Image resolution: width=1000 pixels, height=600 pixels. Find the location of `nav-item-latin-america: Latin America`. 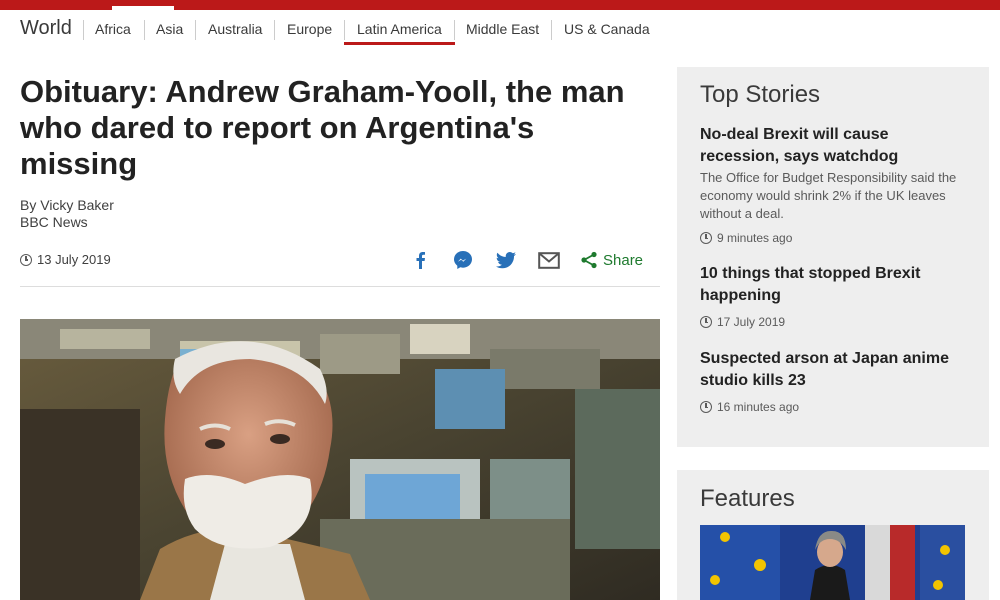

nav-item-latin-america: Latin America is located at coordinates (399, 29).